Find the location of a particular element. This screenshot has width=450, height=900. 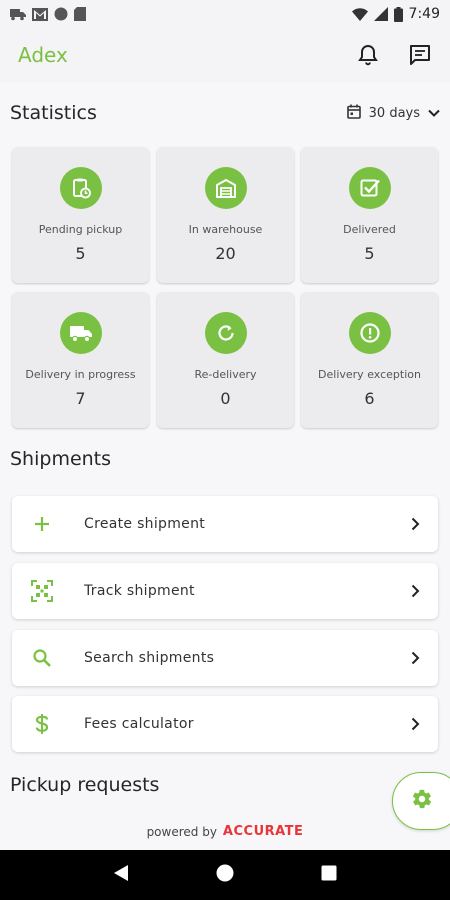

stat-label: Delivery exception is located at coordinates (369, 374).